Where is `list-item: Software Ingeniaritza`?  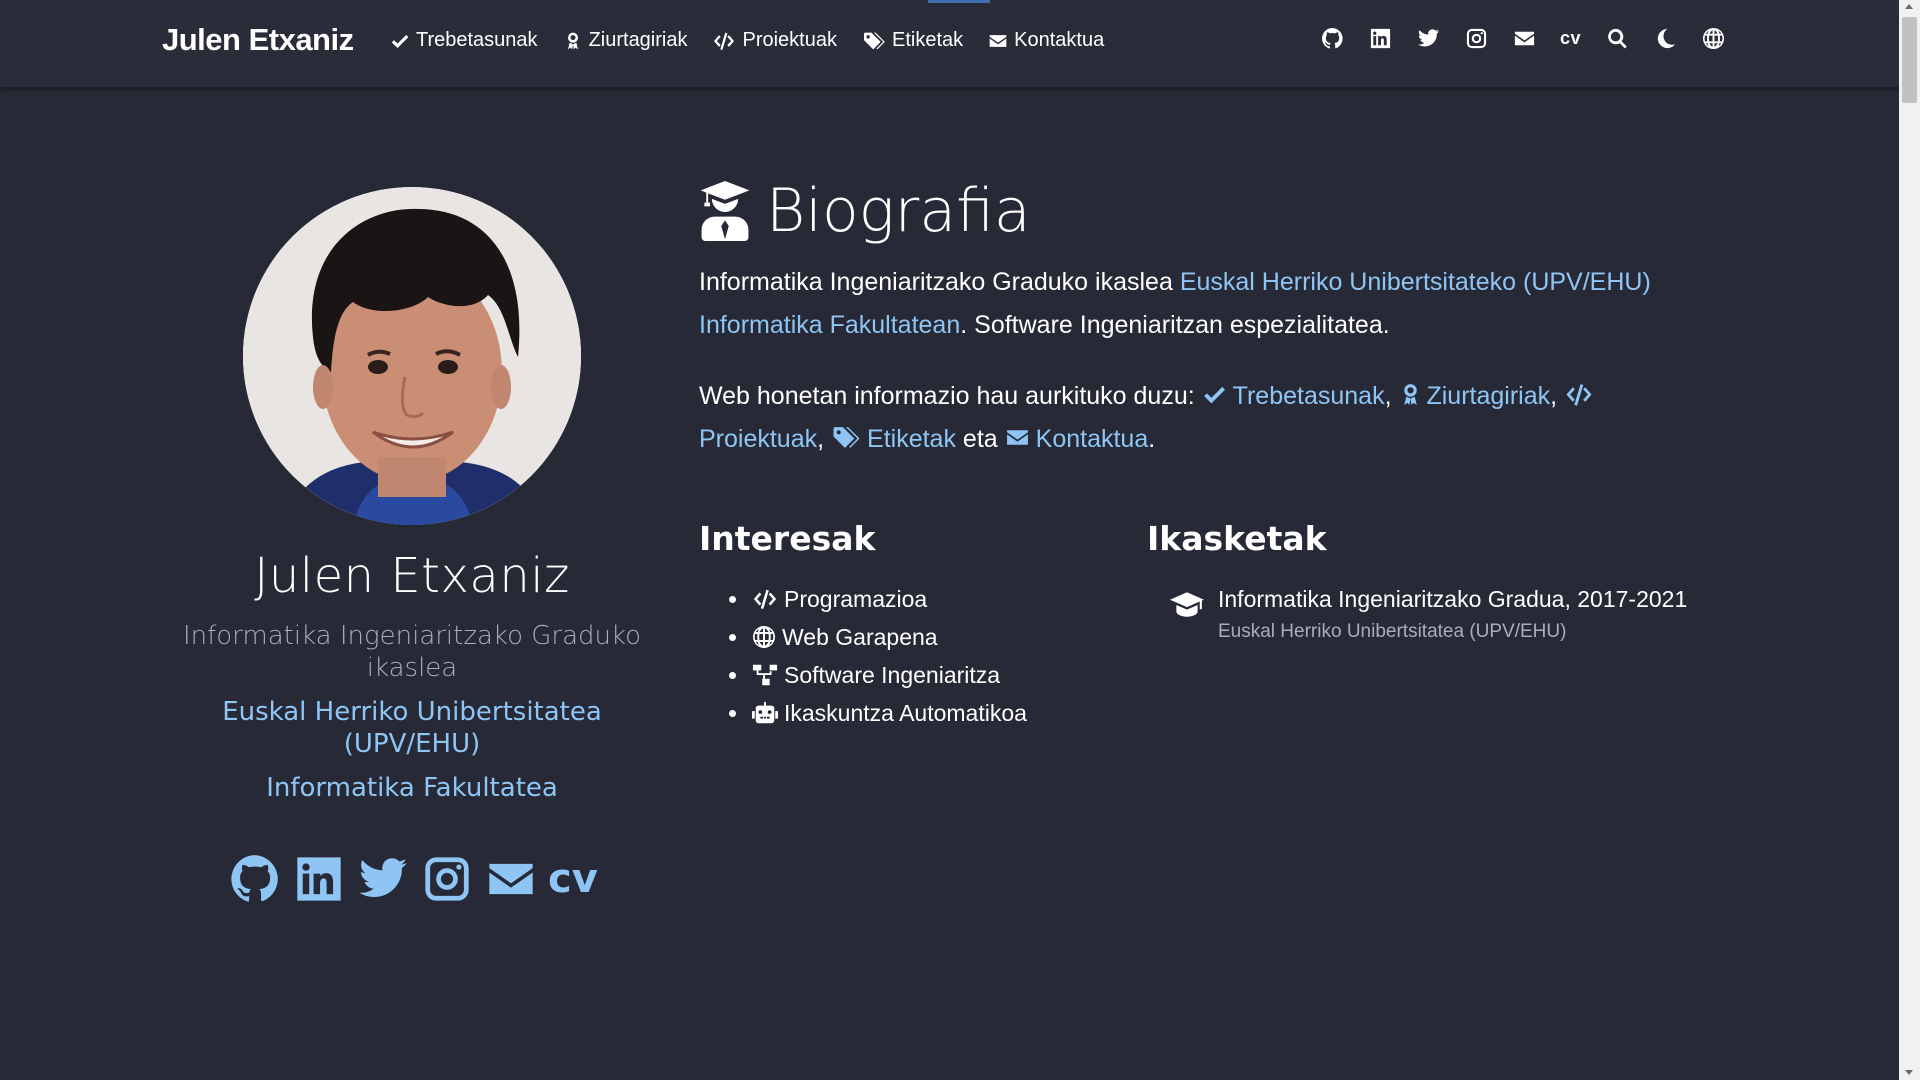
list-item: Software Ingeniaritza is located at coordinates (888, 675).